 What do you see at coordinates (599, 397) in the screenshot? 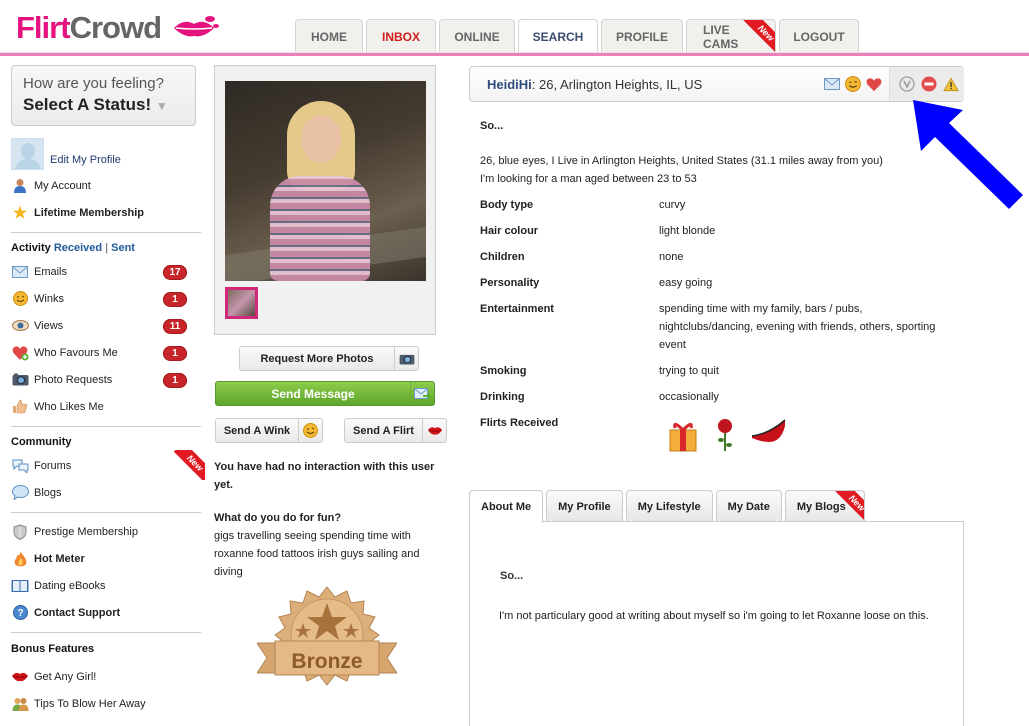
I see `attribute-row: Drinking occasionally` at bounding box center [599, 397].